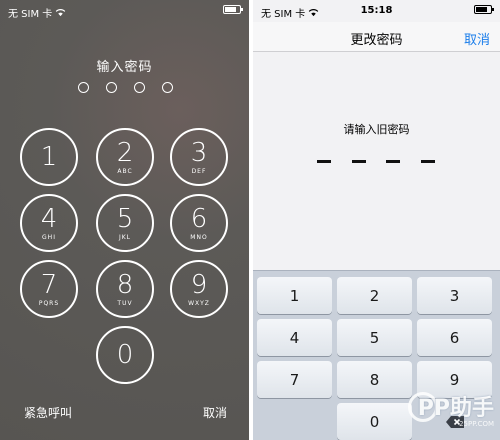  I want to click on key-3: 3 DEF, so click(199, 157).